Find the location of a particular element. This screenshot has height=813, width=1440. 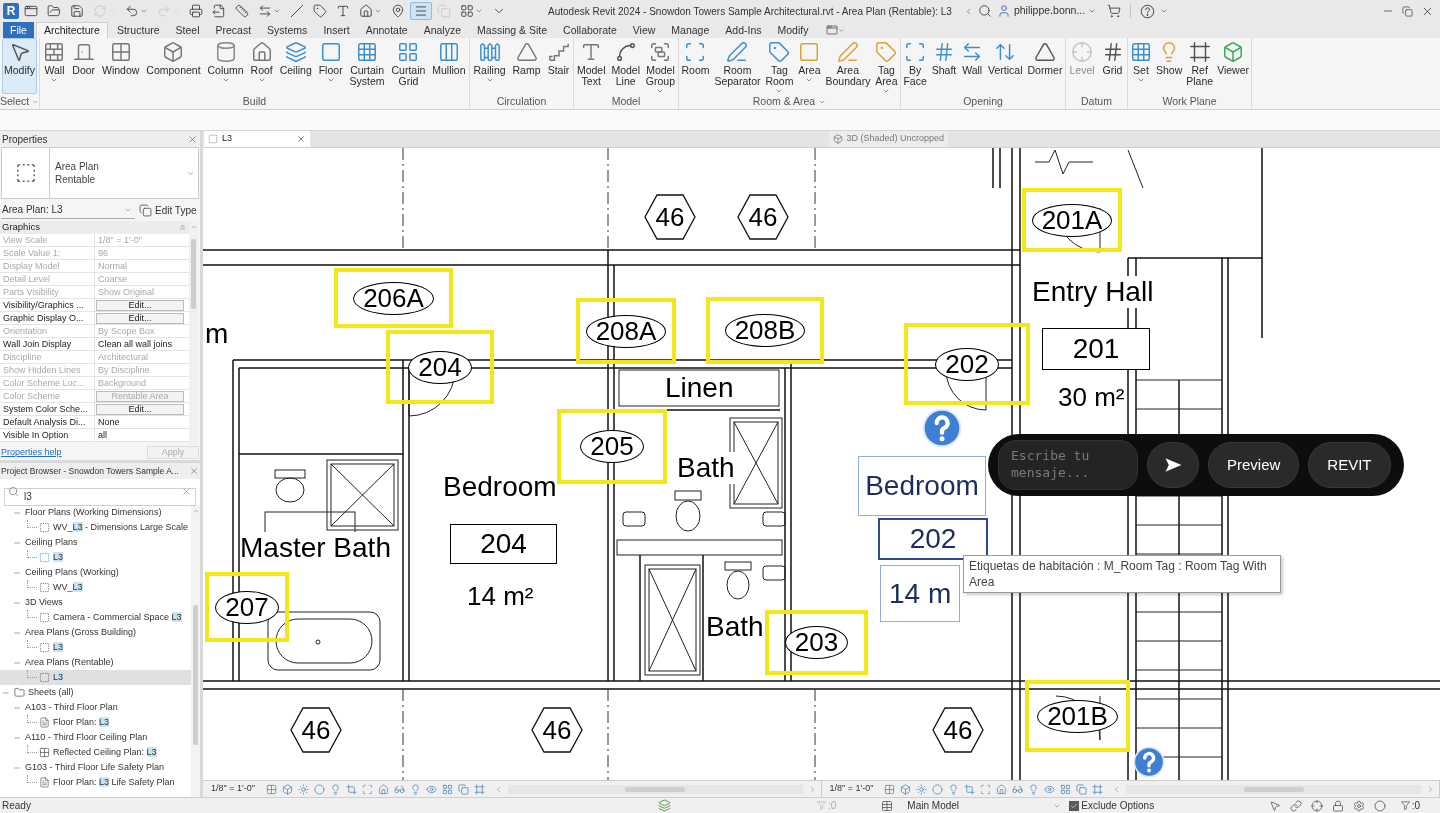

ribbon-tab: Manage is located at coordinates (690, 30).